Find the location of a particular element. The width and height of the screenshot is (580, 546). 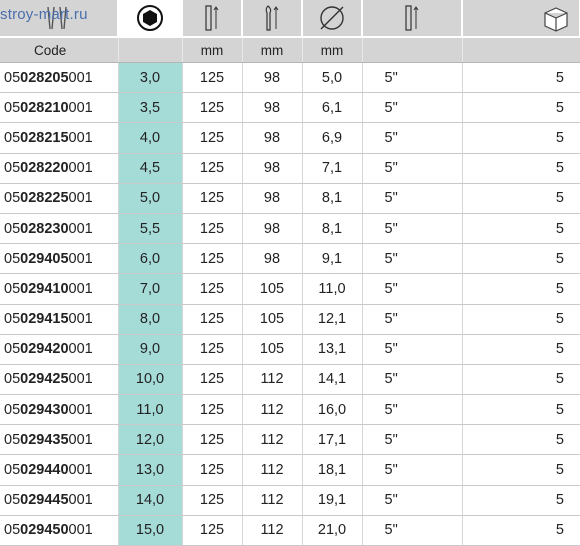

drive-length-icon is located at coordinates (412, 18).